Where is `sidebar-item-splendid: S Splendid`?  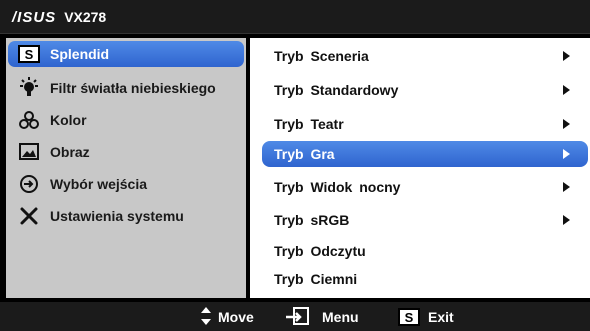
sidebar-item-splendid: S Splendid is located at coordinates (126, 54).